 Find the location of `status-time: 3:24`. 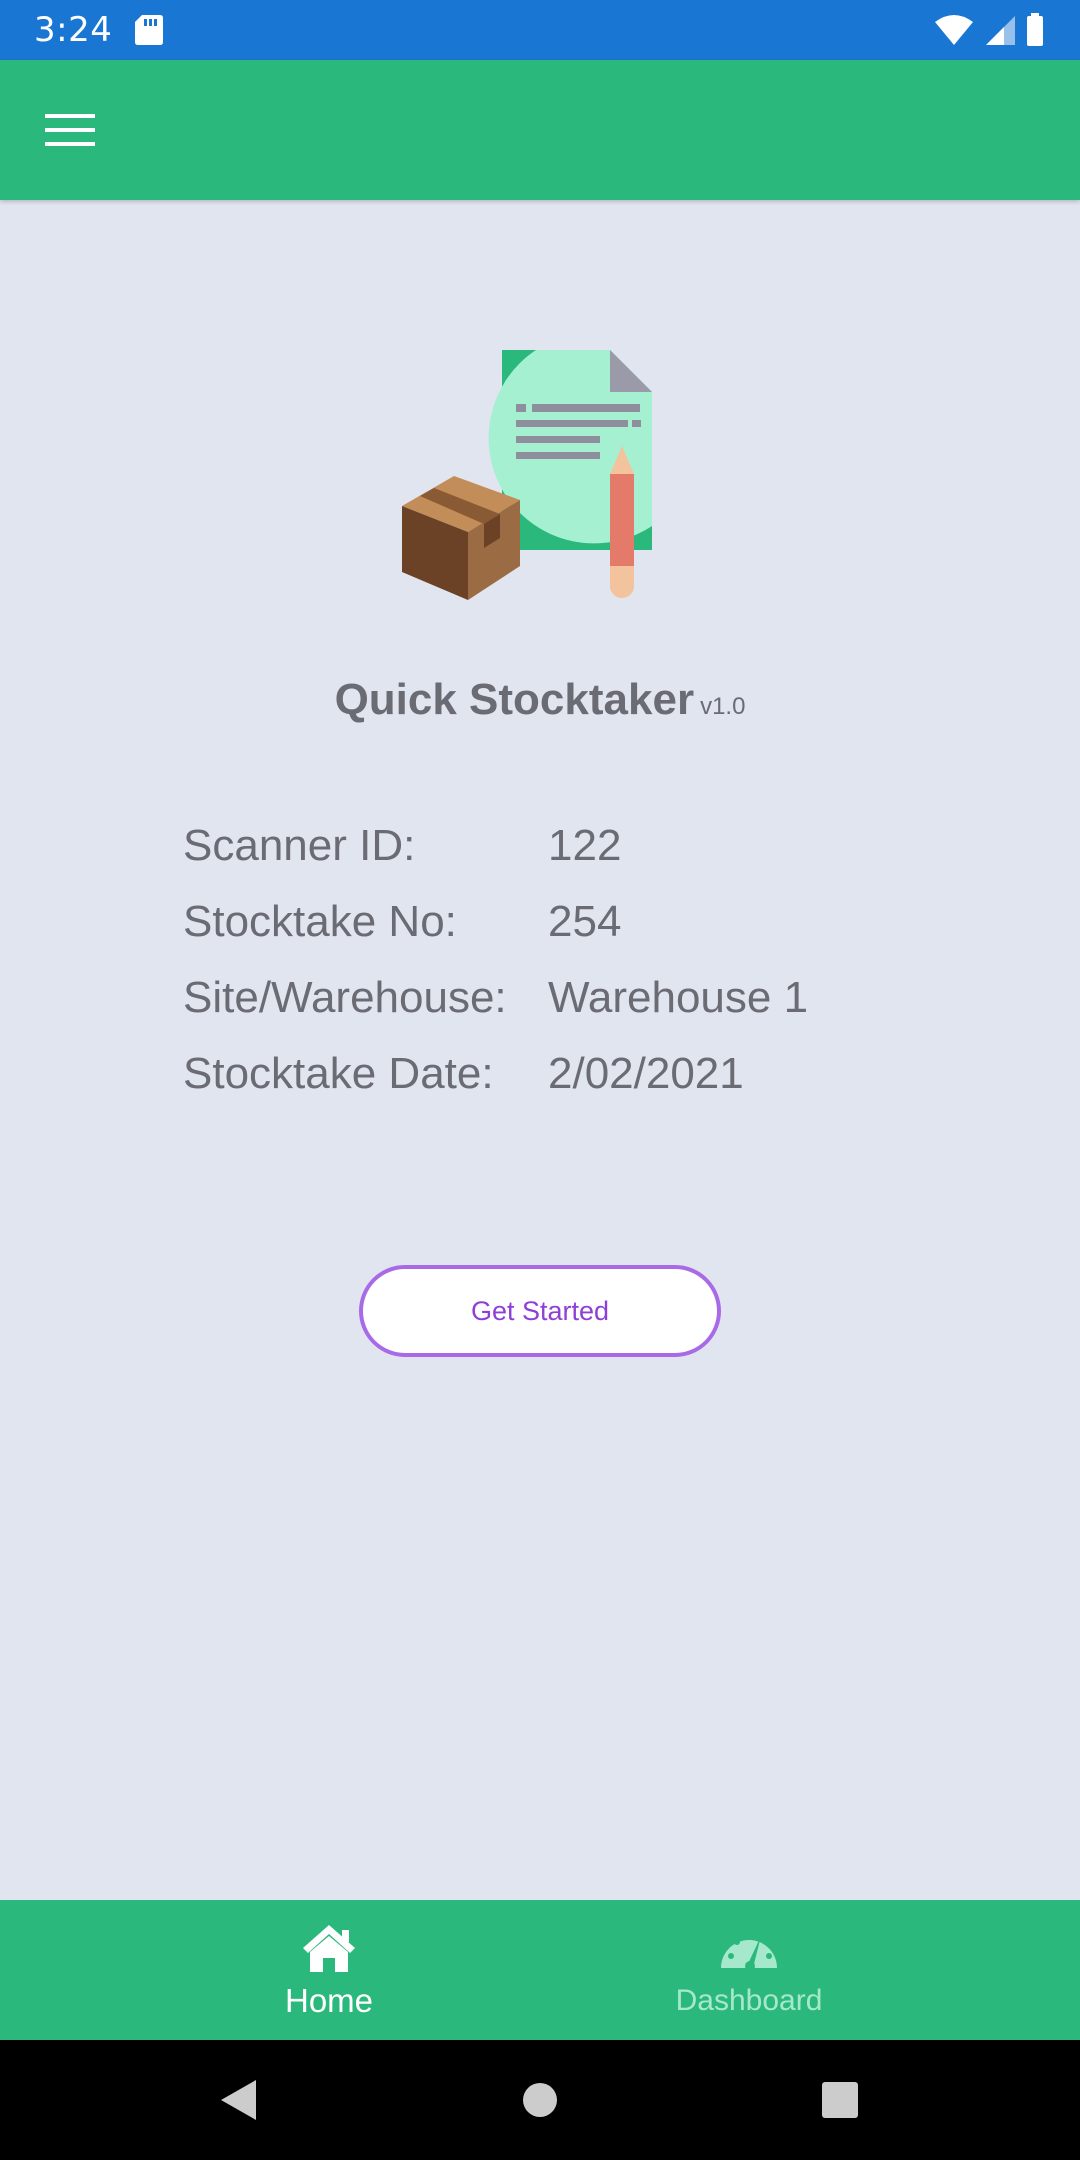

status-time: 3:24 is located at coordinates (73, 30).